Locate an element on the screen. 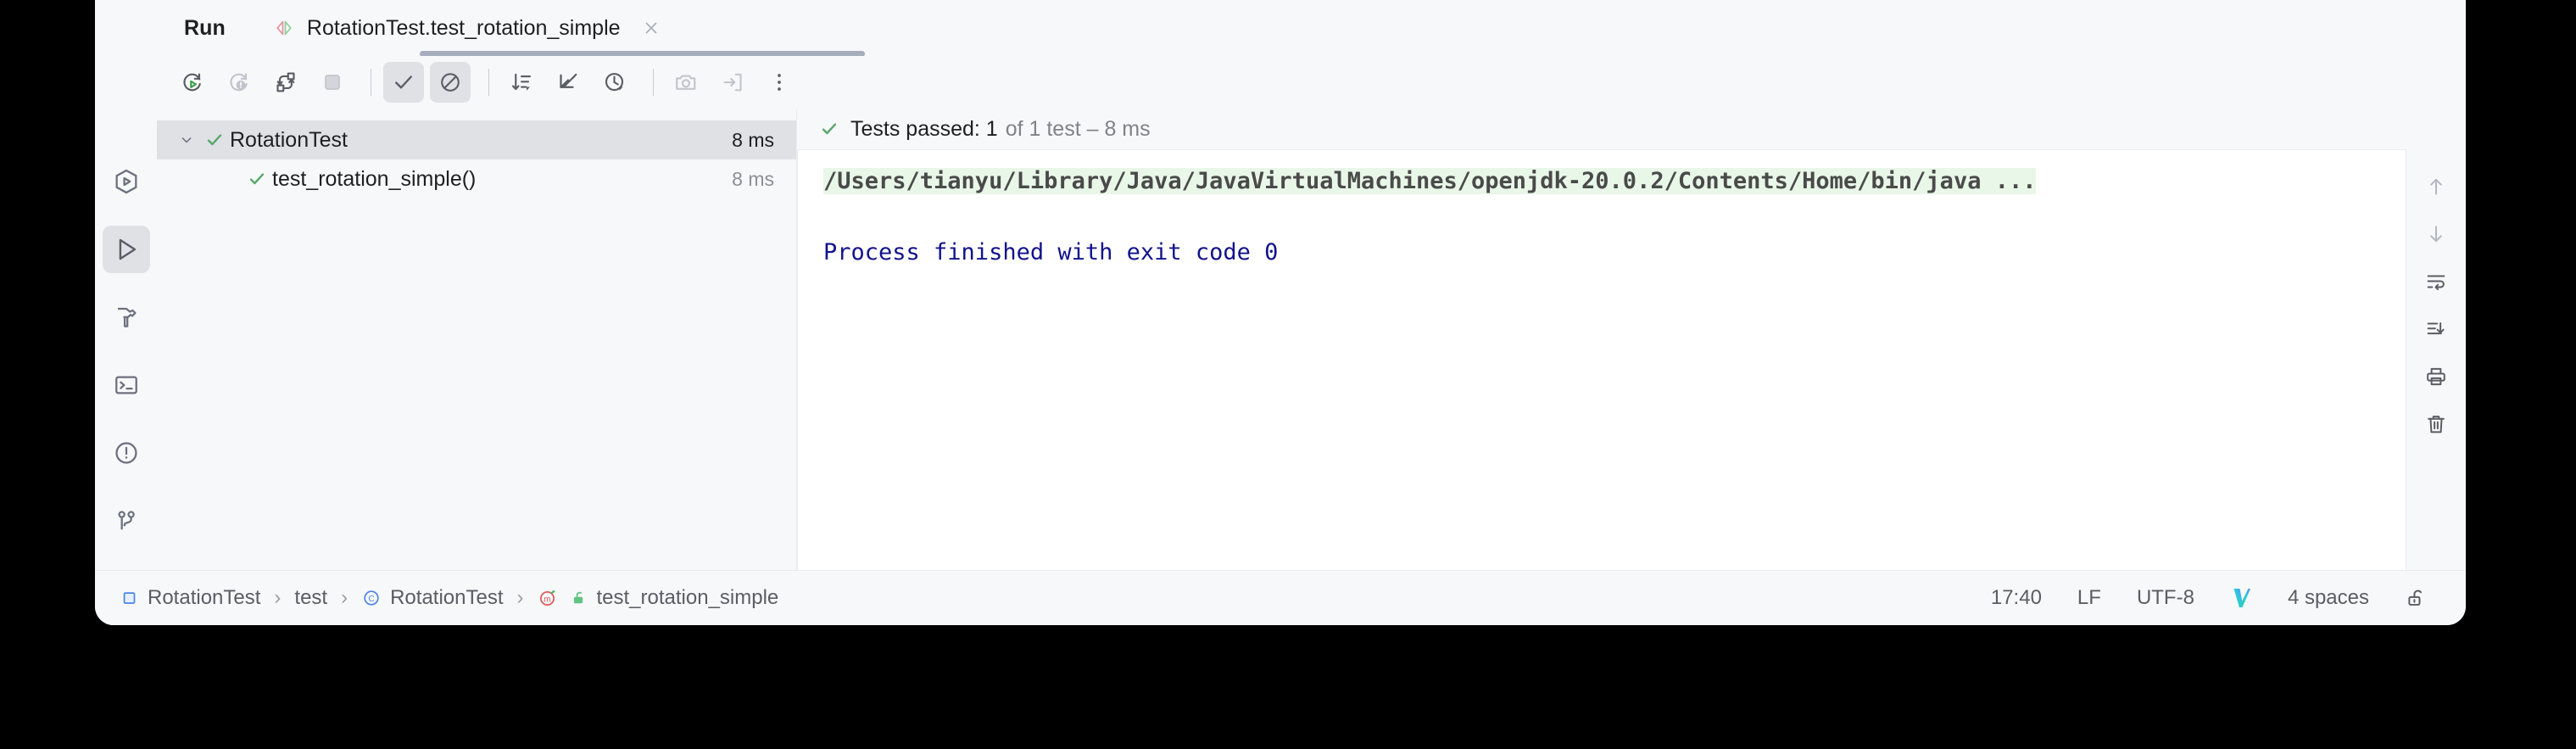 This screenshot has height=749, width=2576. status-line-separator: LF is located at coordinates (2089, 598).